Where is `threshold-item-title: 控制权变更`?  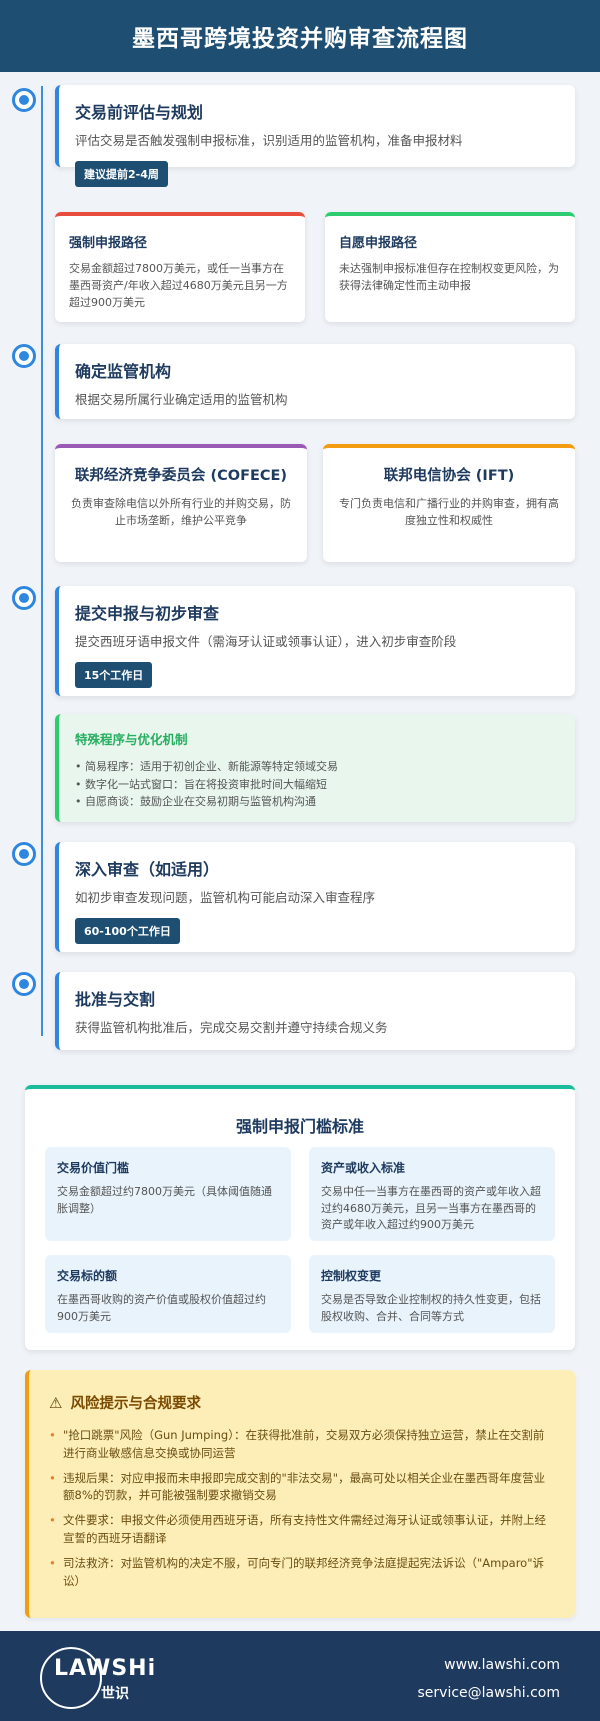 threshold-item-title: 控制权变更 is located at coordinates (351, 1276).